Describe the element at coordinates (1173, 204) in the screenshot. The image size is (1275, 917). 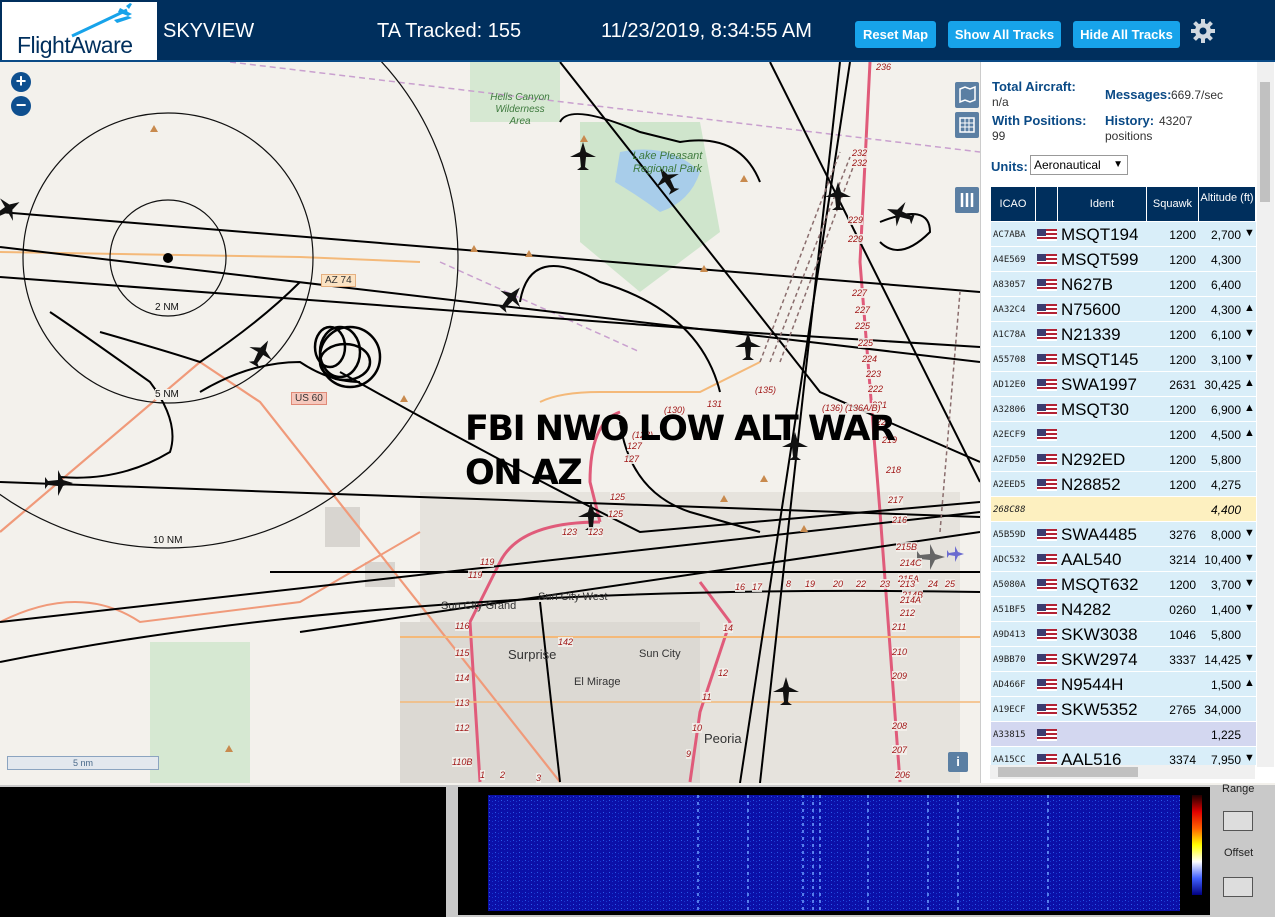
I see `column-header-squawk: Squawk` at that location.